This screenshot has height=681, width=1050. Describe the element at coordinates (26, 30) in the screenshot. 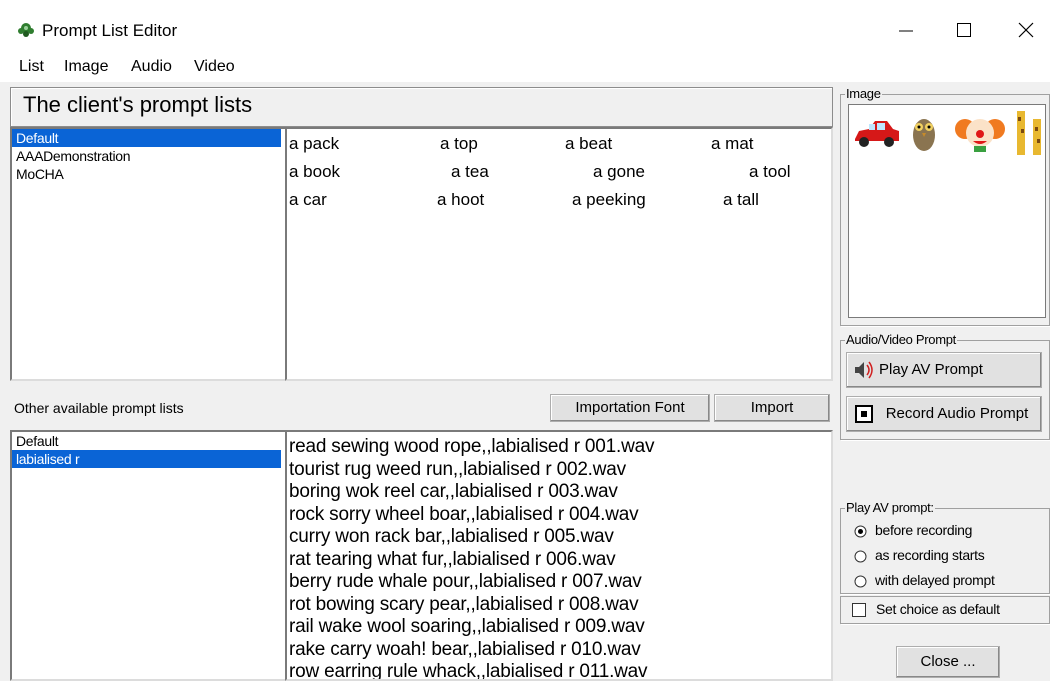

I see `app-icon` at that location.